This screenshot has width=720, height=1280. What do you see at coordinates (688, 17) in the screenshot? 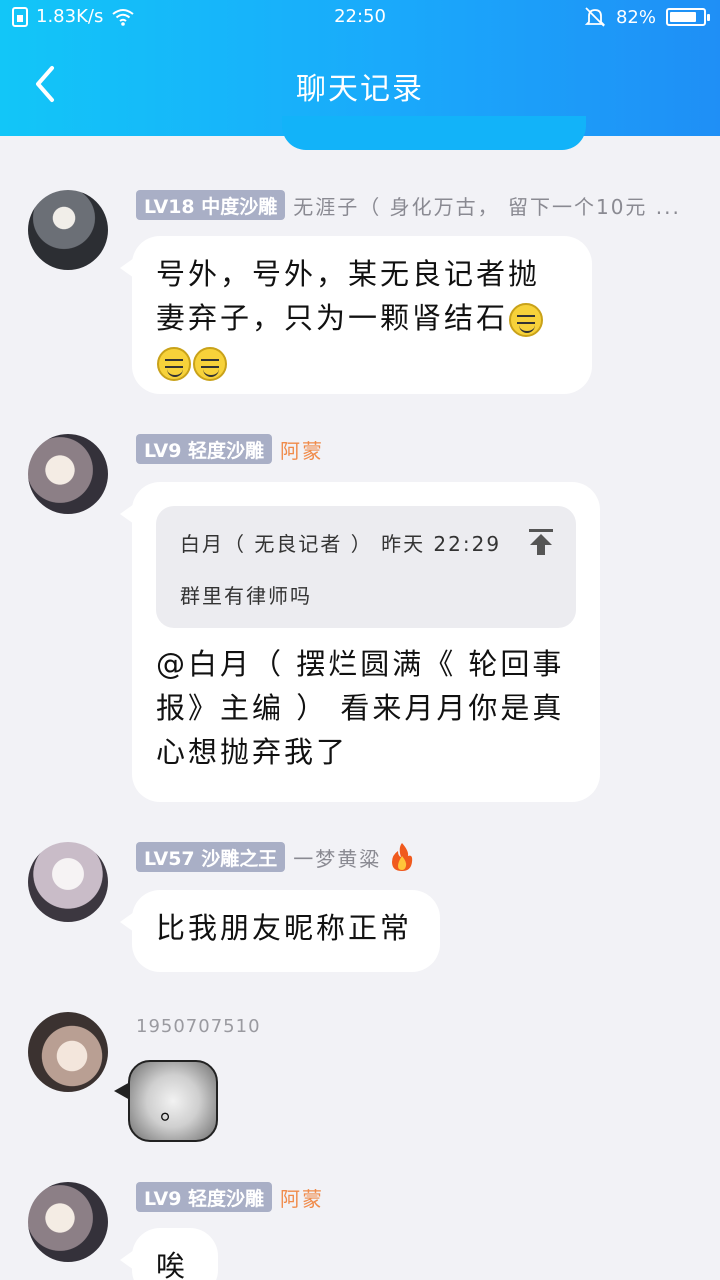
I see `battery-icon` at bounding box center [688, 17].